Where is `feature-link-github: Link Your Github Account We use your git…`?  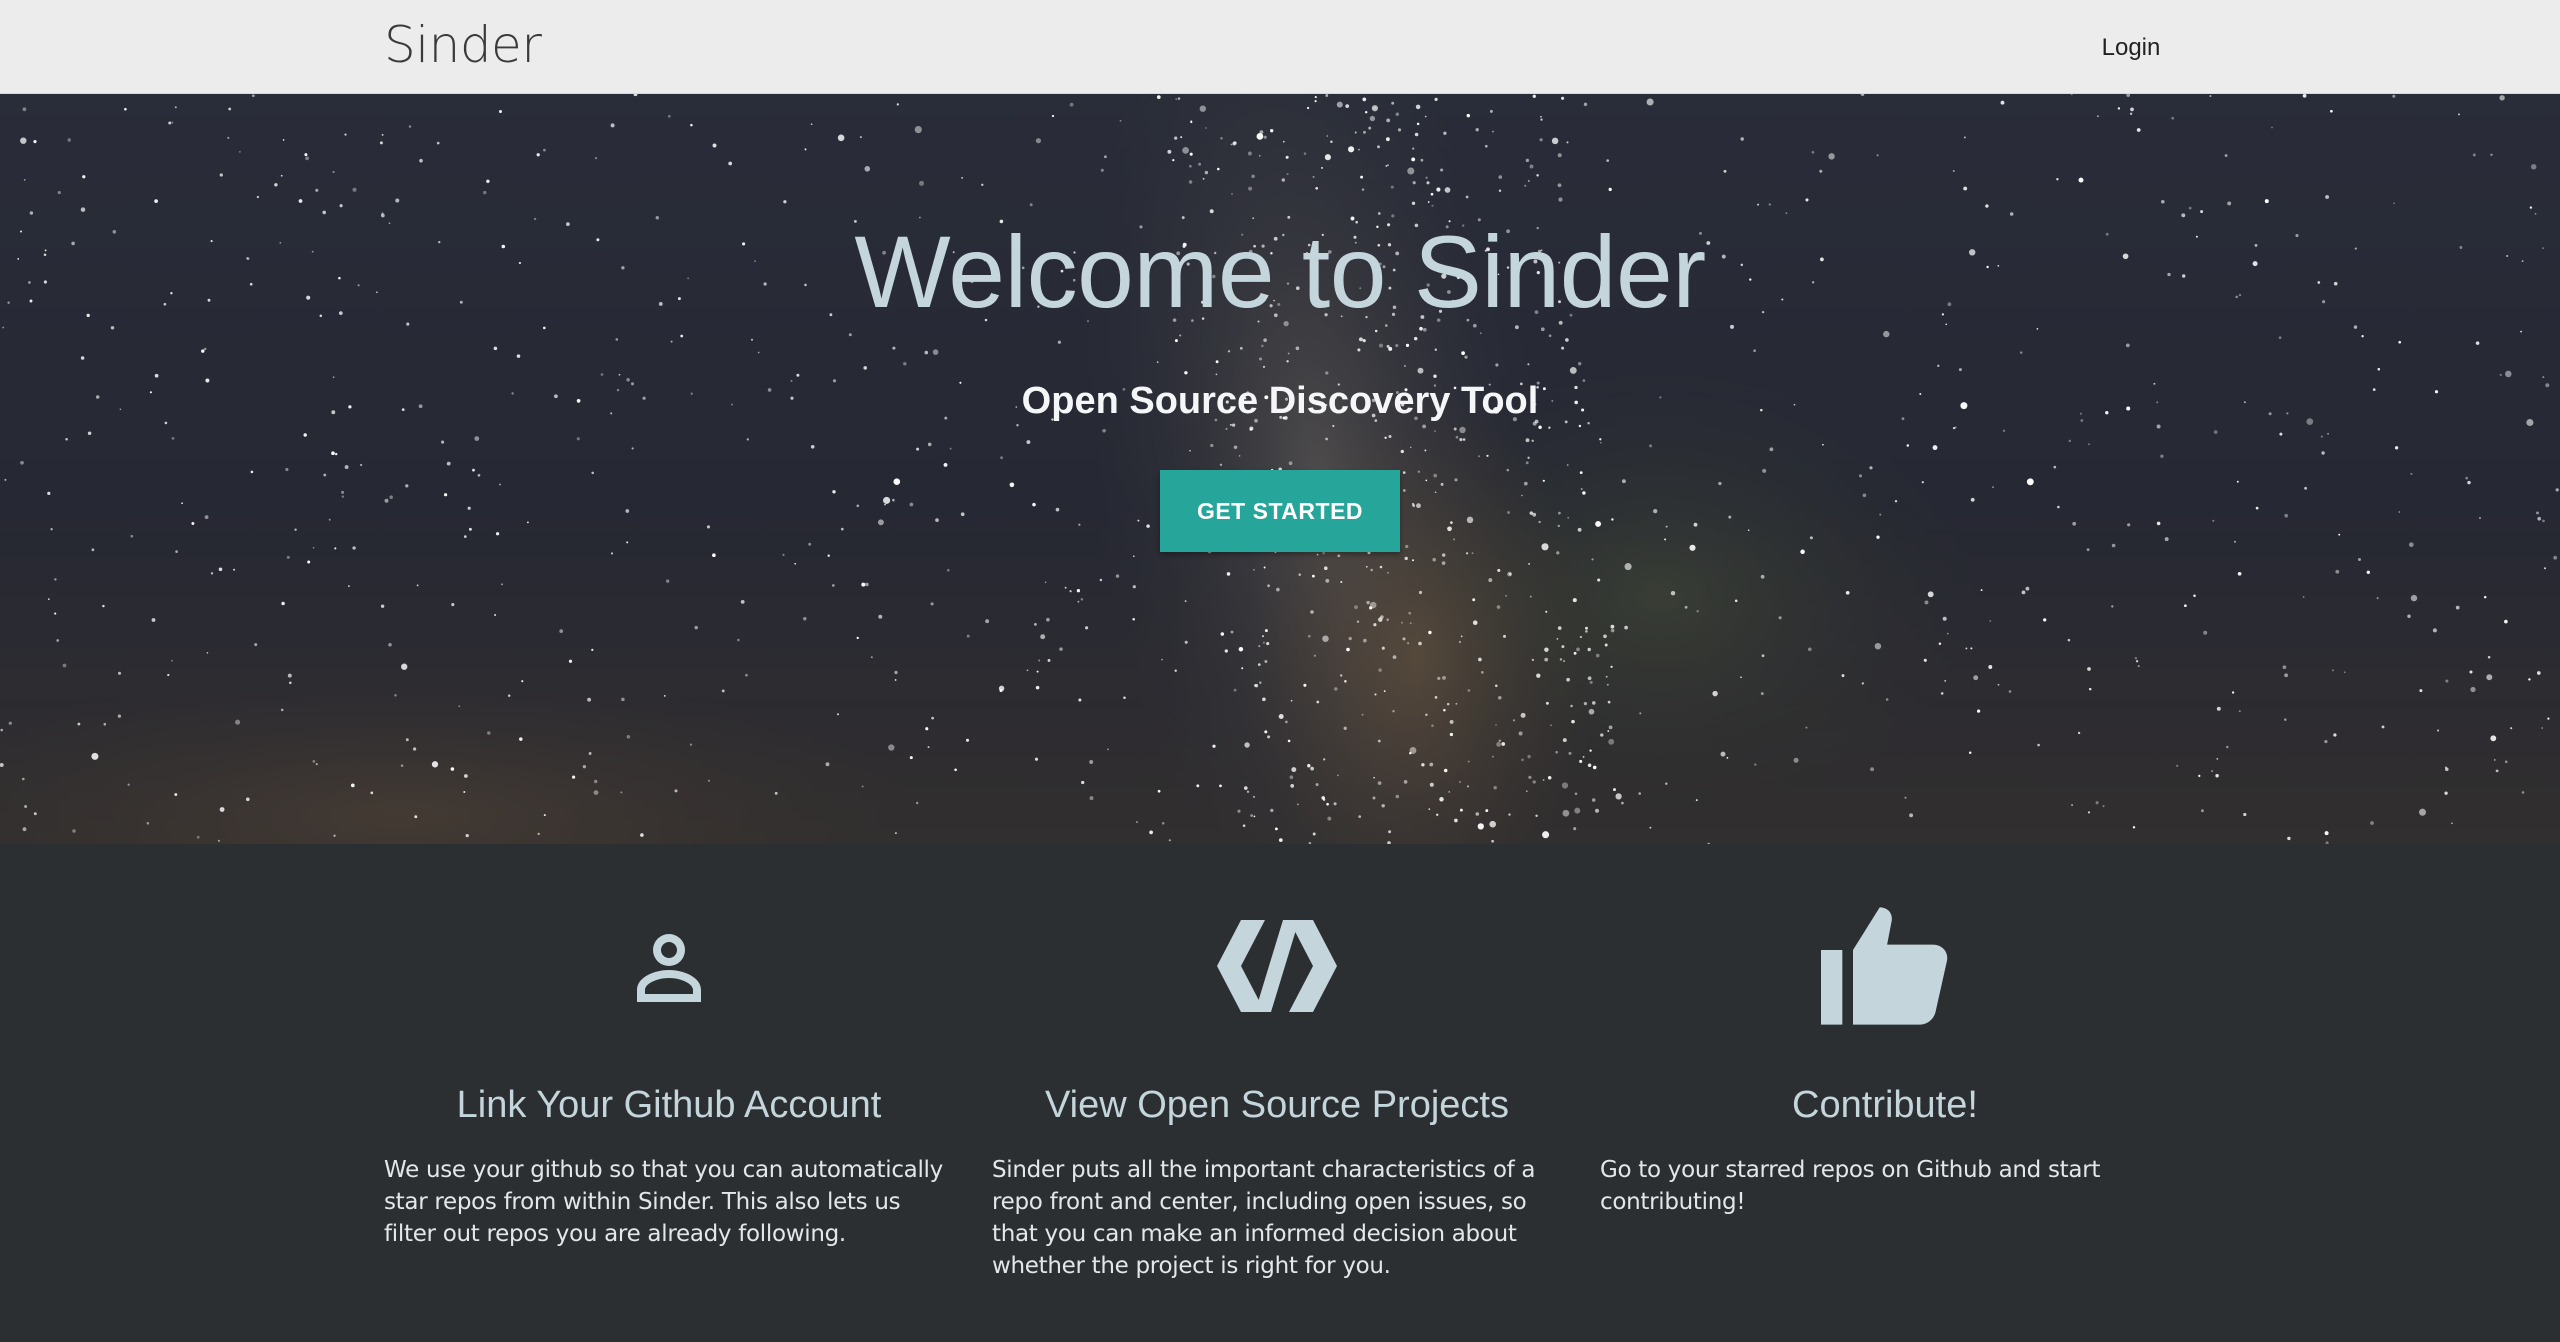 feature-link-github: Link Your Github Account We use your git… is located at coordinates (669, 1093).